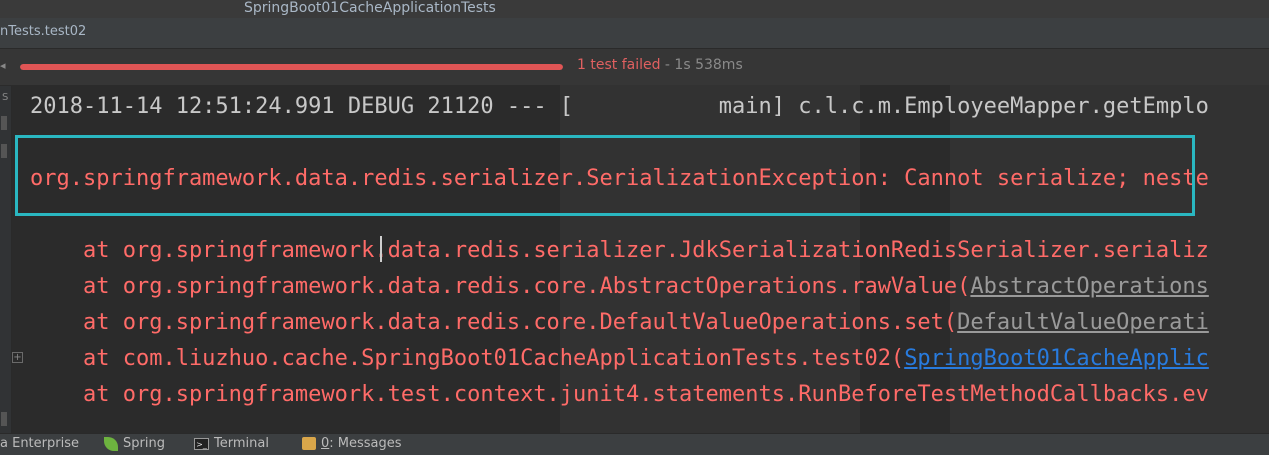 The image size is (1269, 455). What do you see at coordinates (5, 97) in the screenshot?
I see `structure-icon: S` at bounding box center [5, 97].